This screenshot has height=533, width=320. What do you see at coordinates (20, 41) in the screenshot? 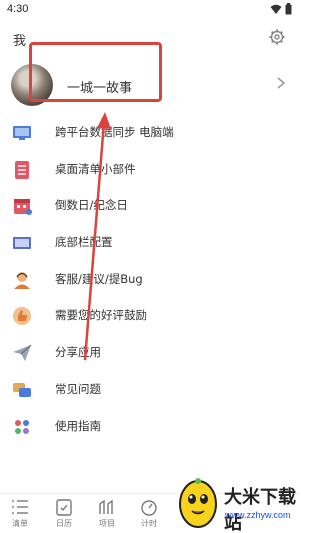
I see `page-title: 我` at bounding box center [20, 41].